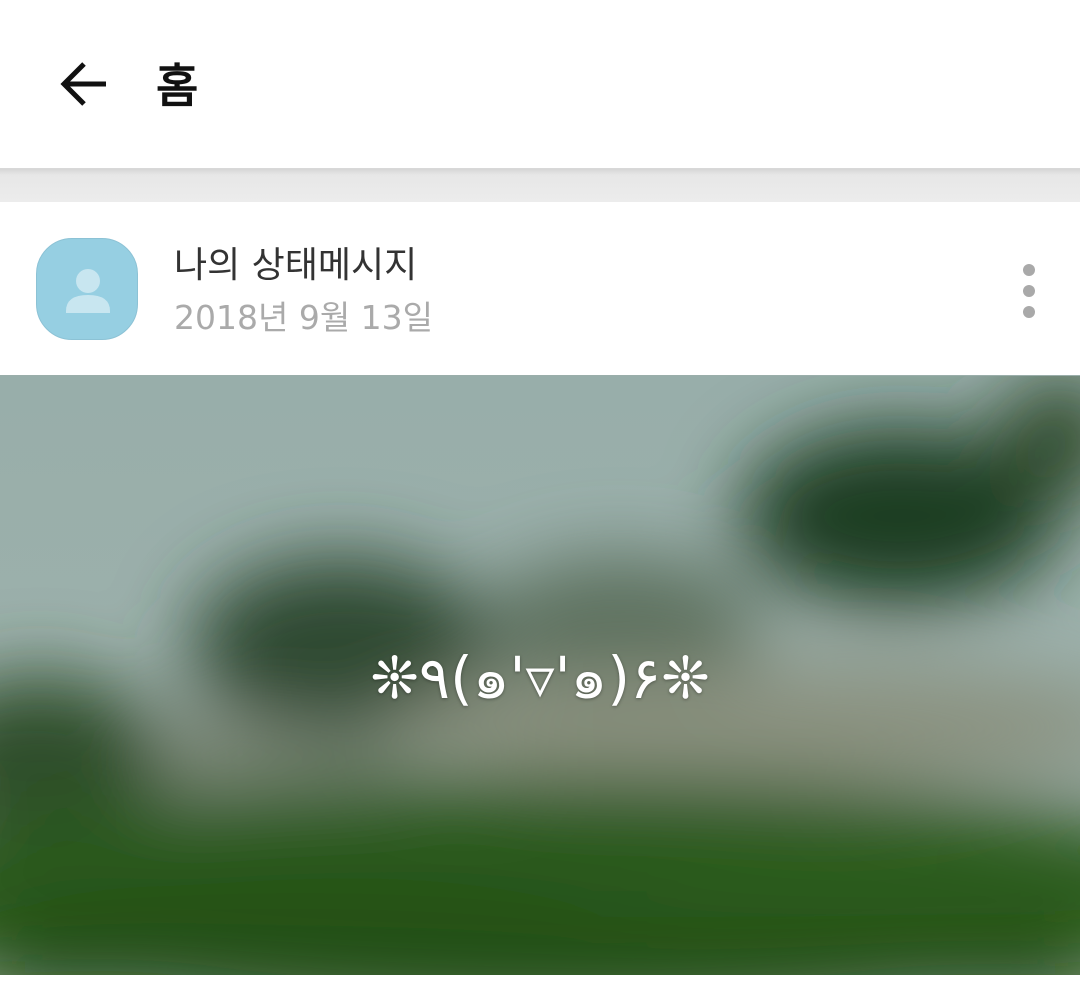  What do you see at coordinates (1029, 270) in the screenshot?
I see `more-vertical-icon` at bounding box center [1029, 270].